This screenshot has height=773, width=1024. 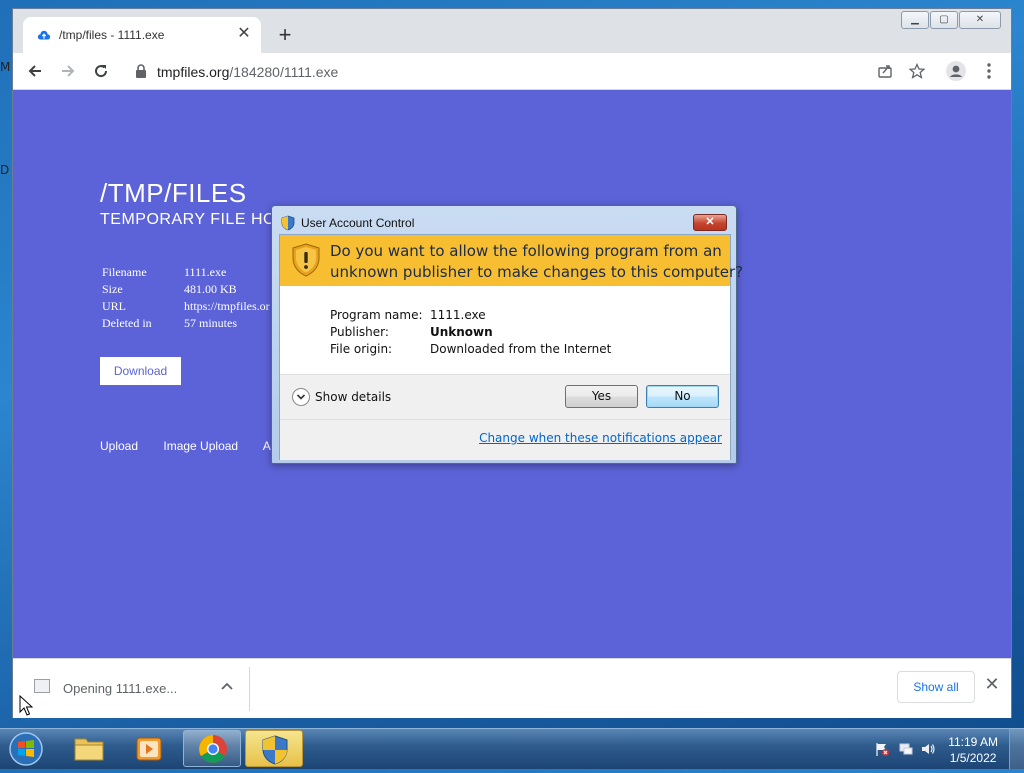 I want to click on profile-icon, so click(x=956, y=71).